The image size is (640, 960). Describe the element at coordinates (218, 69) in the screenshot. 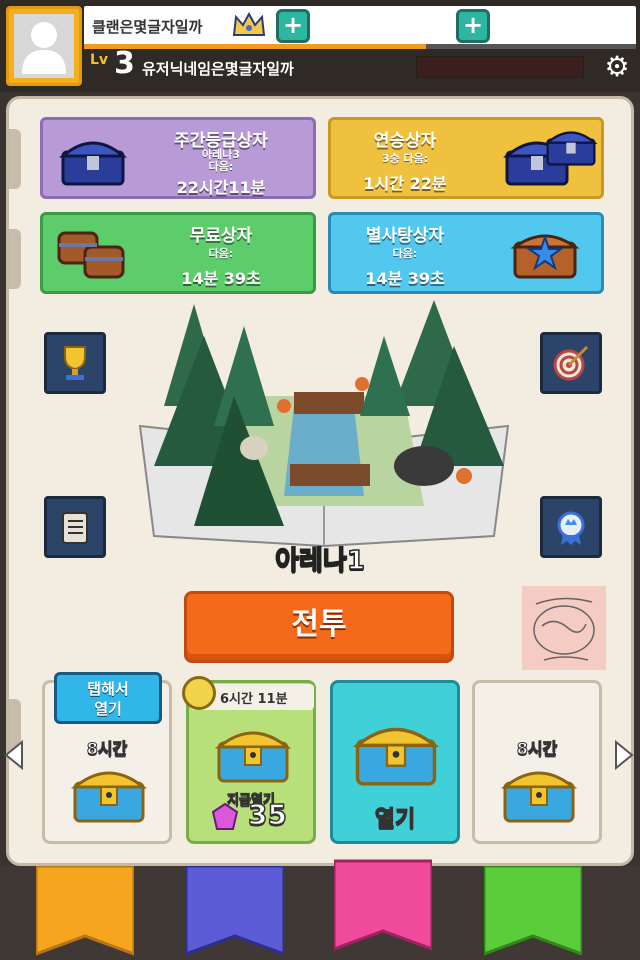

I see `nickname: 유저닉네임은몇글자일까` at that location.